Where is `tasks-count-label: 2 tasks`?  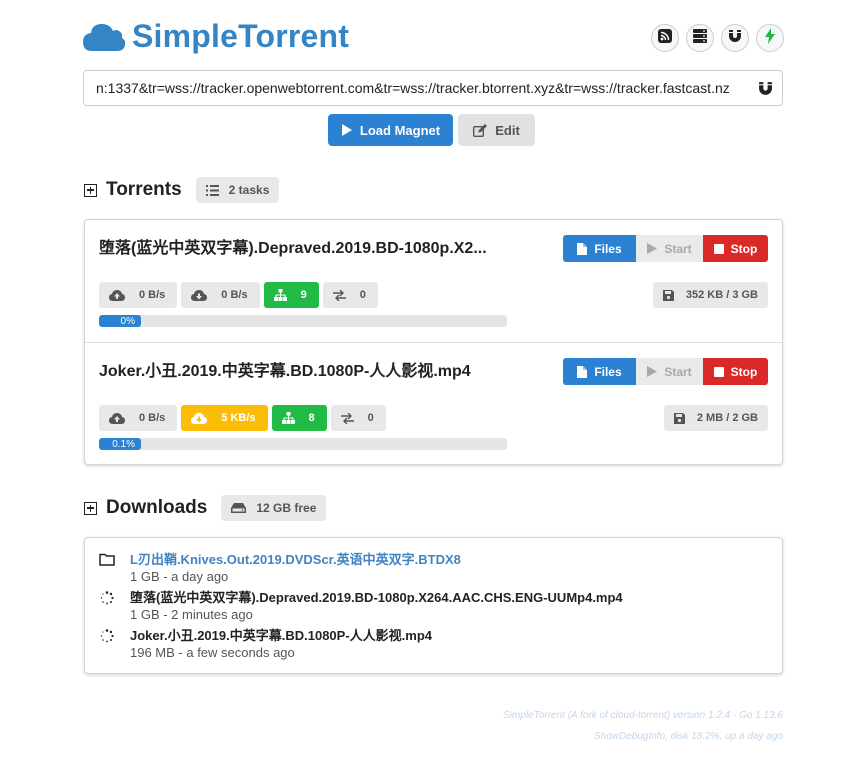 tasks-count-label: 2 tasks is located at coordinates (249, 190).